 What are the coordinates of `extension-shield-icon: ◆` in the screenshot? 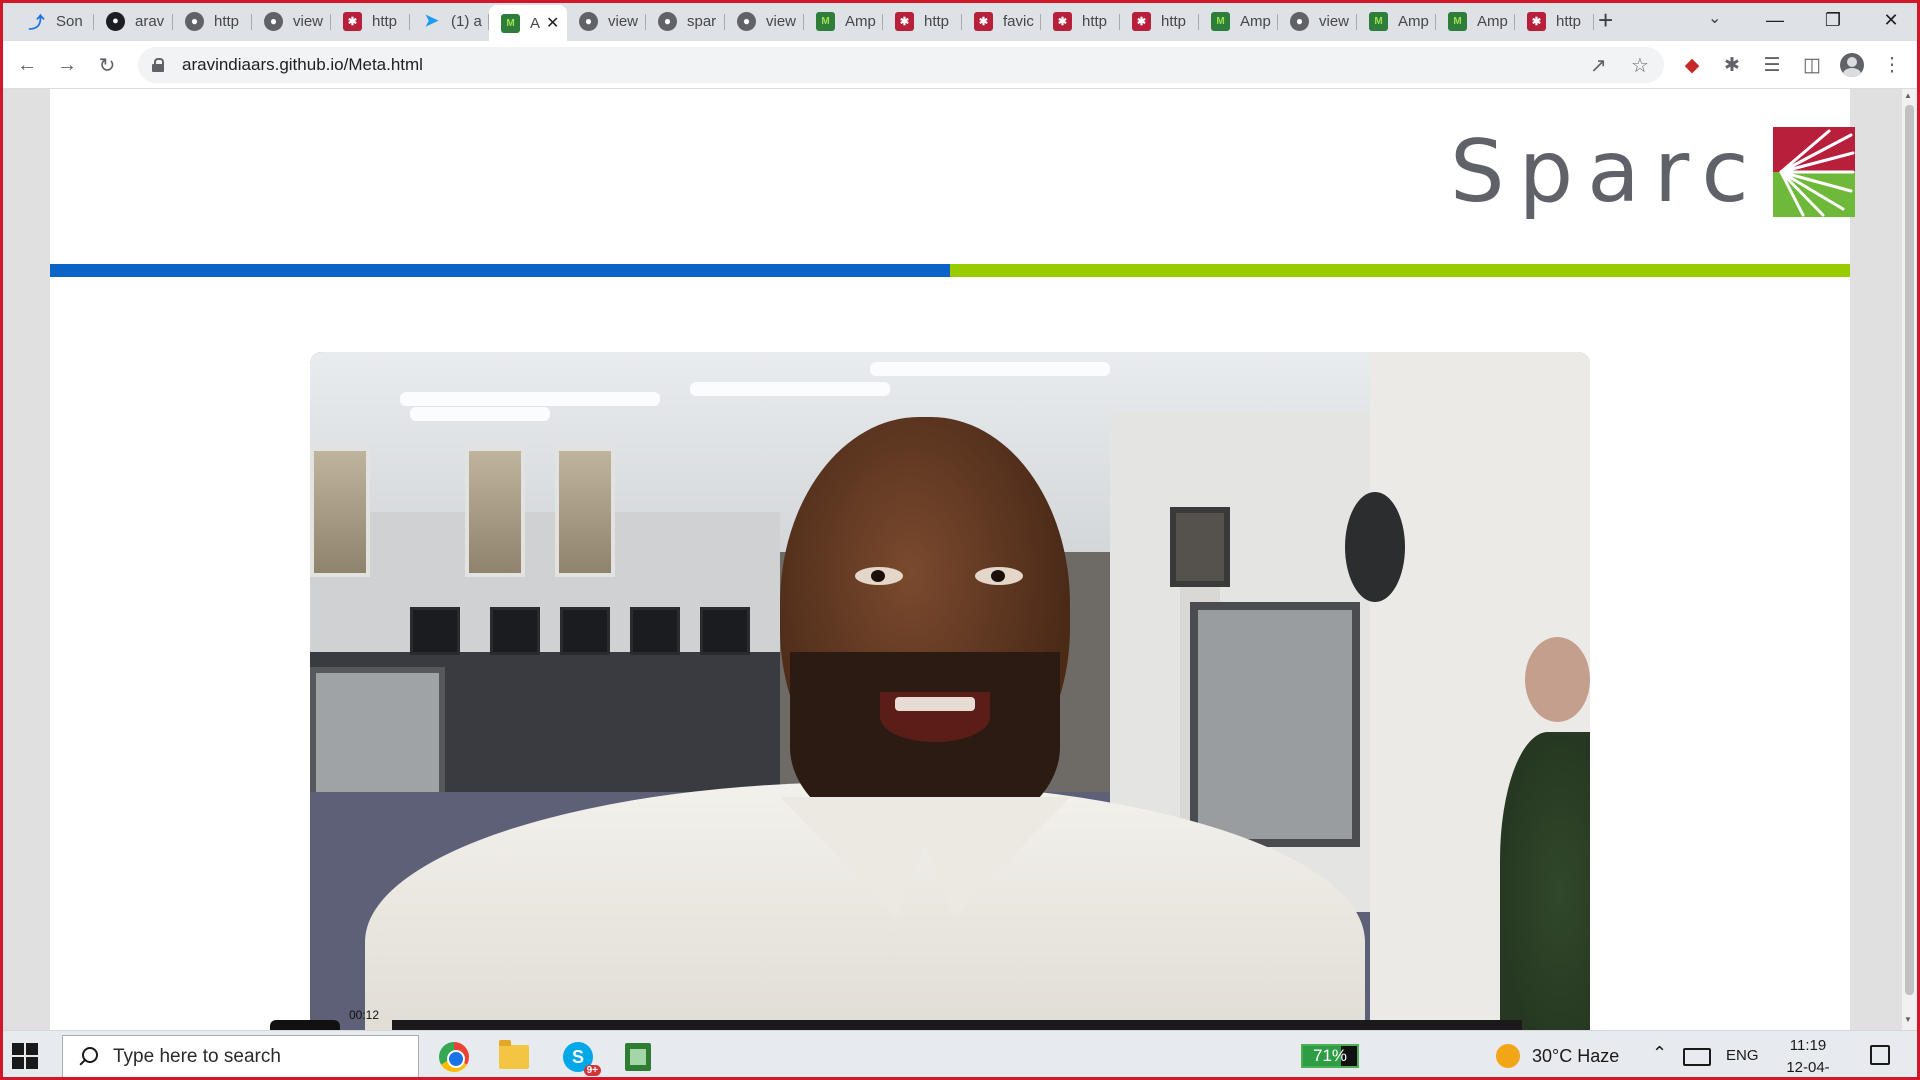 It's located at (1692, 65).